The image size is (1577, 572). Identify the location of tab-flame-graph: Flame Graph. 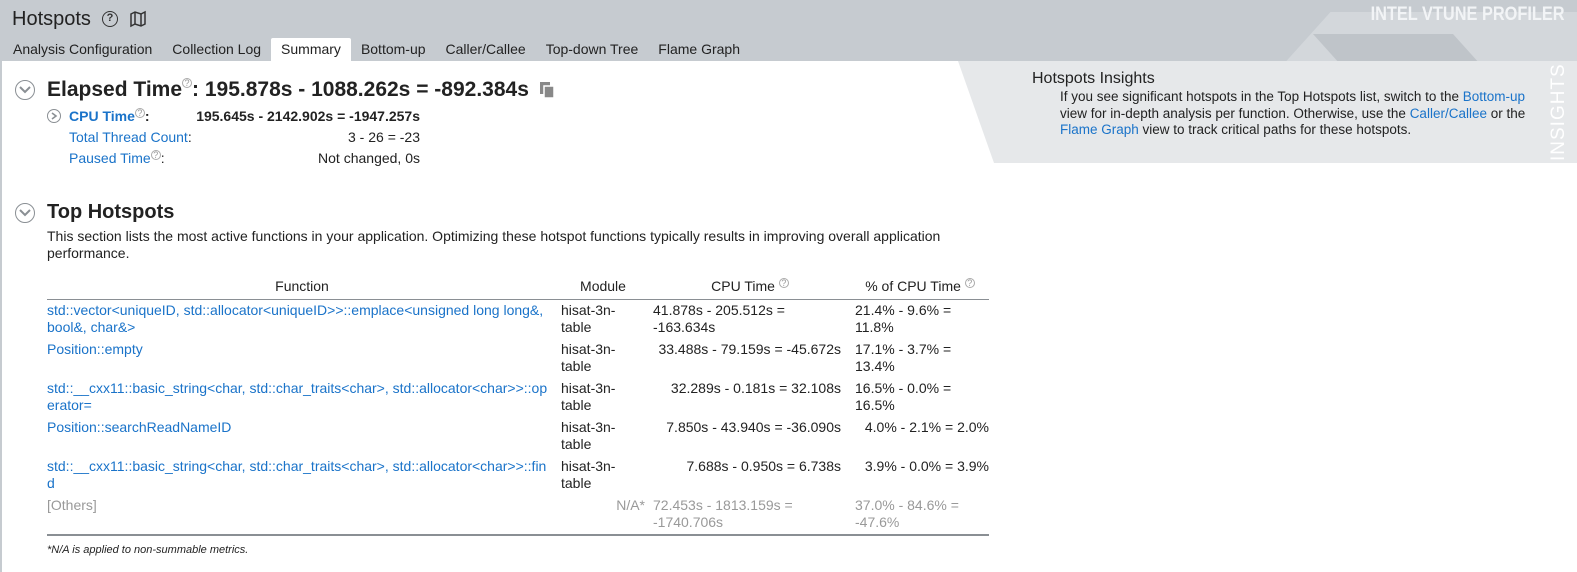
(699, 49).